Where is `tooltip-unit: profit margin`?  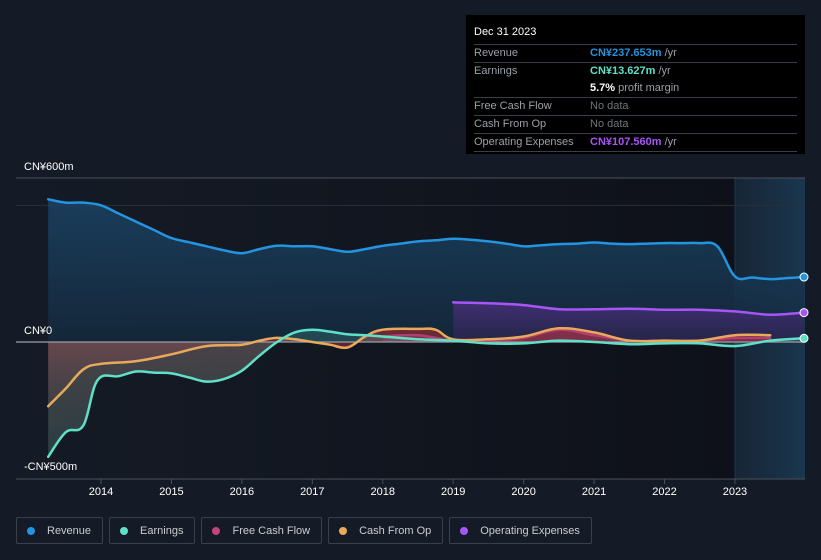 tooltip-unit: profit margin is located at coordinates (647, 88).